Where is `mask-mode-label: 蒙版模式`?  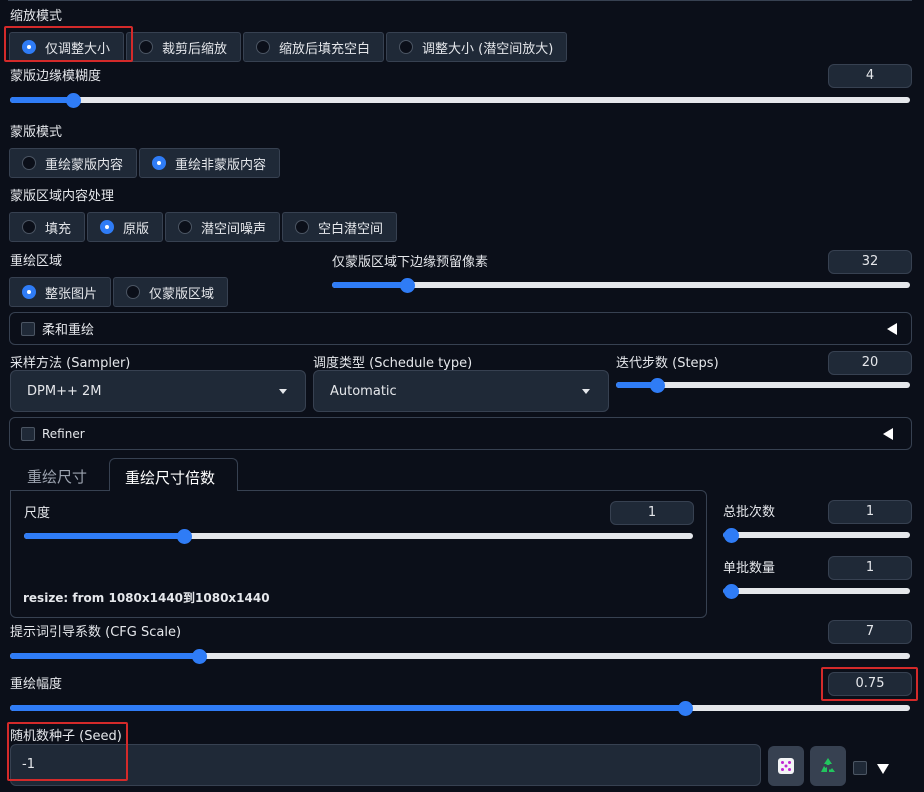 mask-mode-label: 蒙版模式 is located at coordinates (36, 132).